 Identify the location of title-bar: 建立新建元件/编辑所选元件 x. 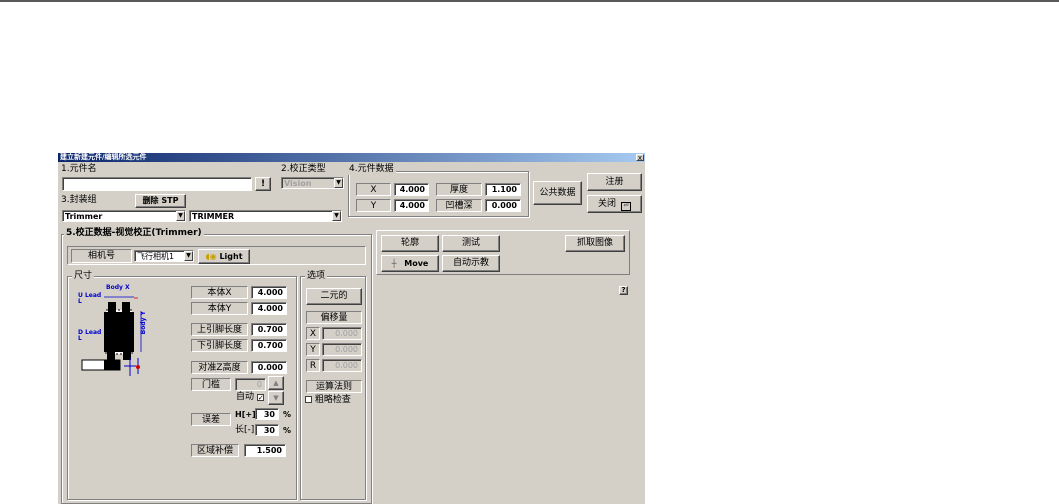
(351, 157).